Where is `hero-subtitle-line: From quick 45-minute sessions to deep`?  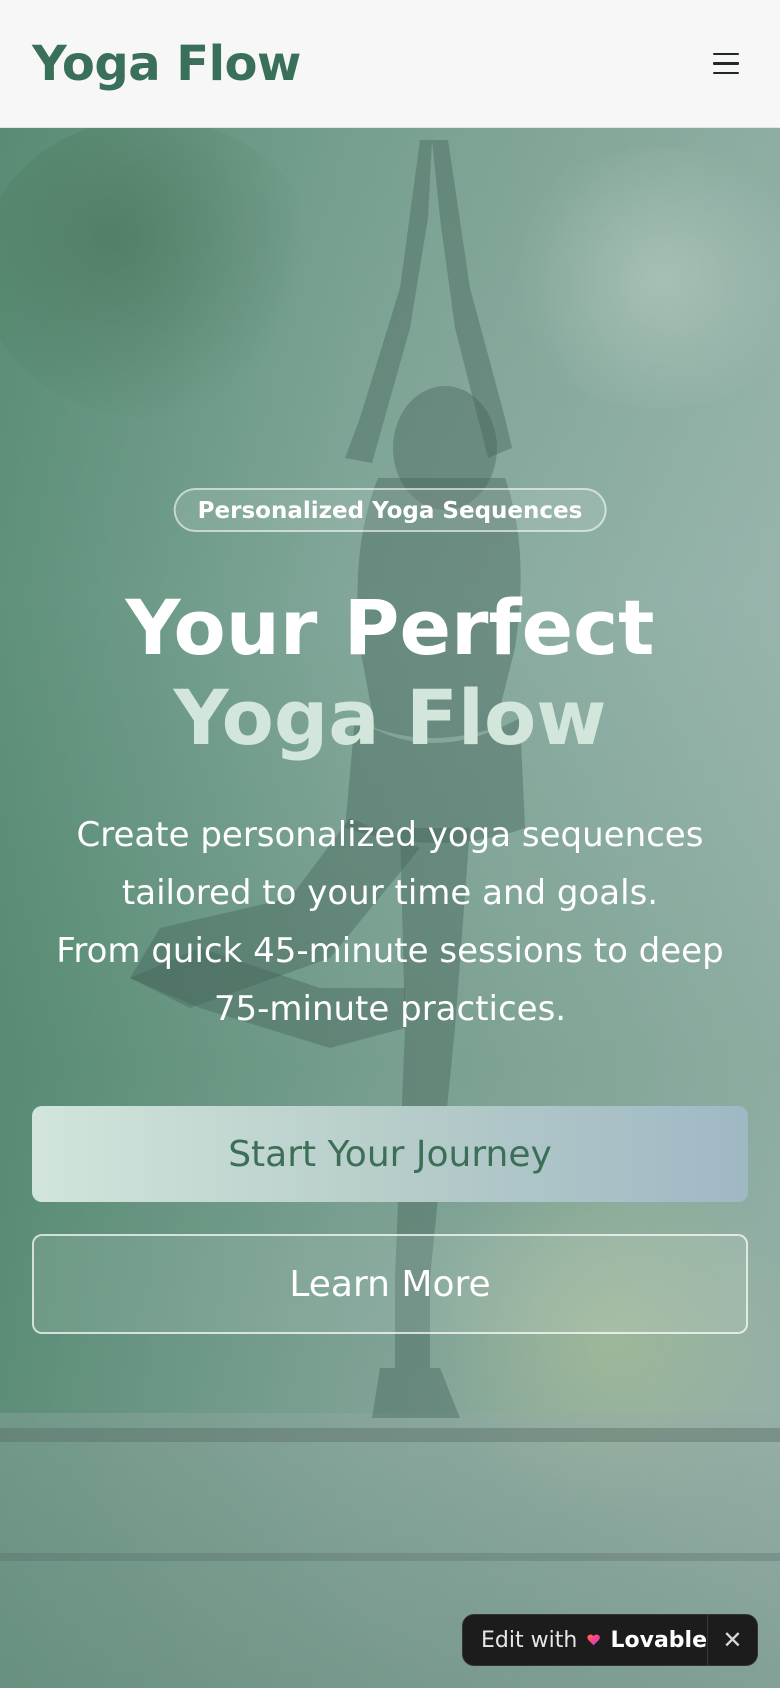 hero-subtitle-line: From quick 45-minute sessions to deep is located at coordinates (390, 951).